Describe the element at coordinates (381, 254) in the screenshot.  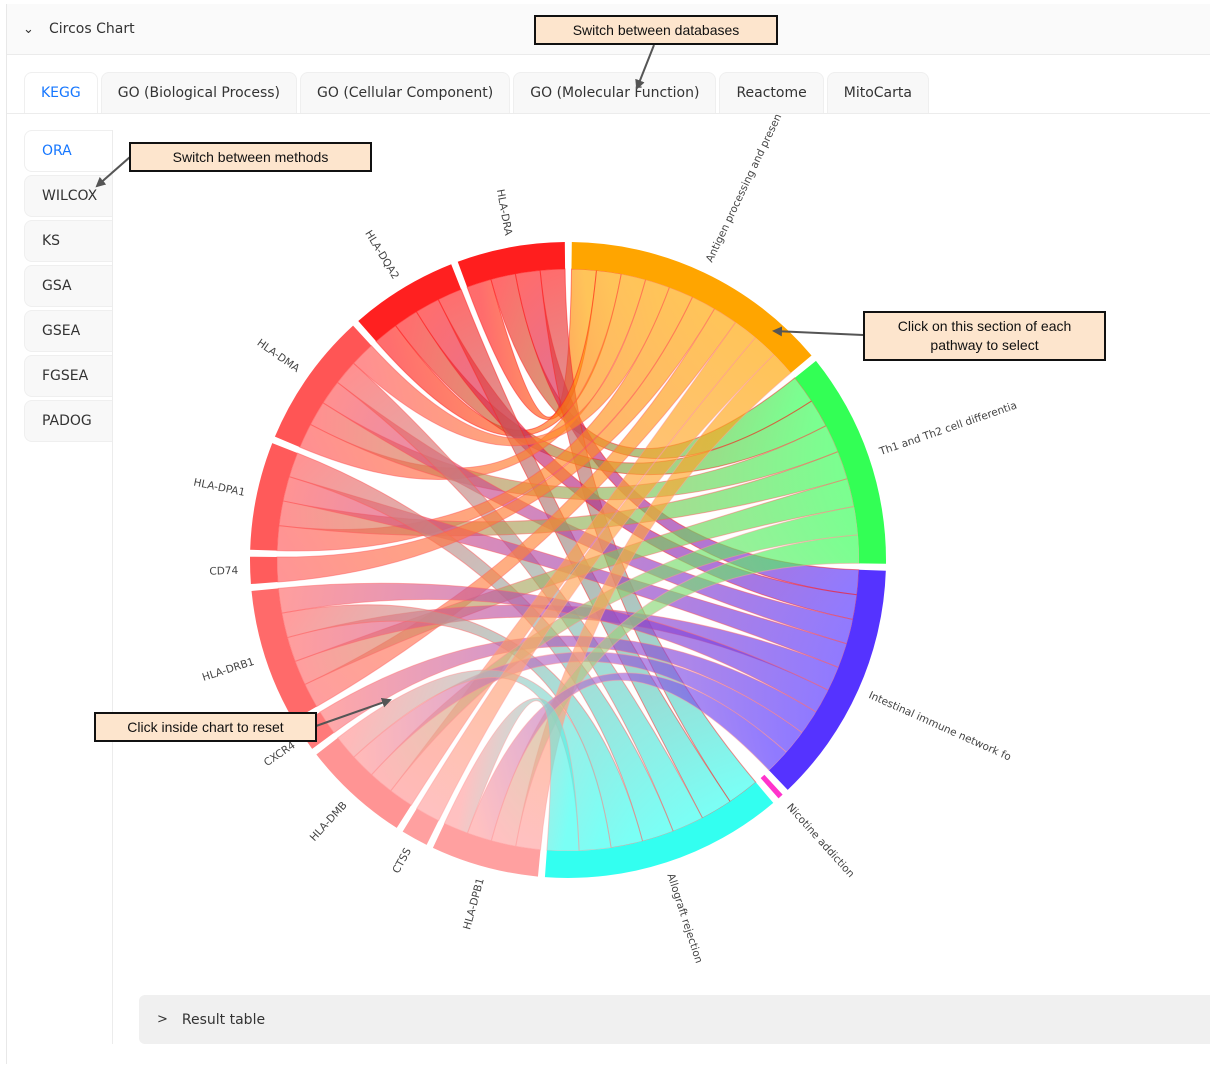
I see `chord-label: HLA-DQA2` at that location.